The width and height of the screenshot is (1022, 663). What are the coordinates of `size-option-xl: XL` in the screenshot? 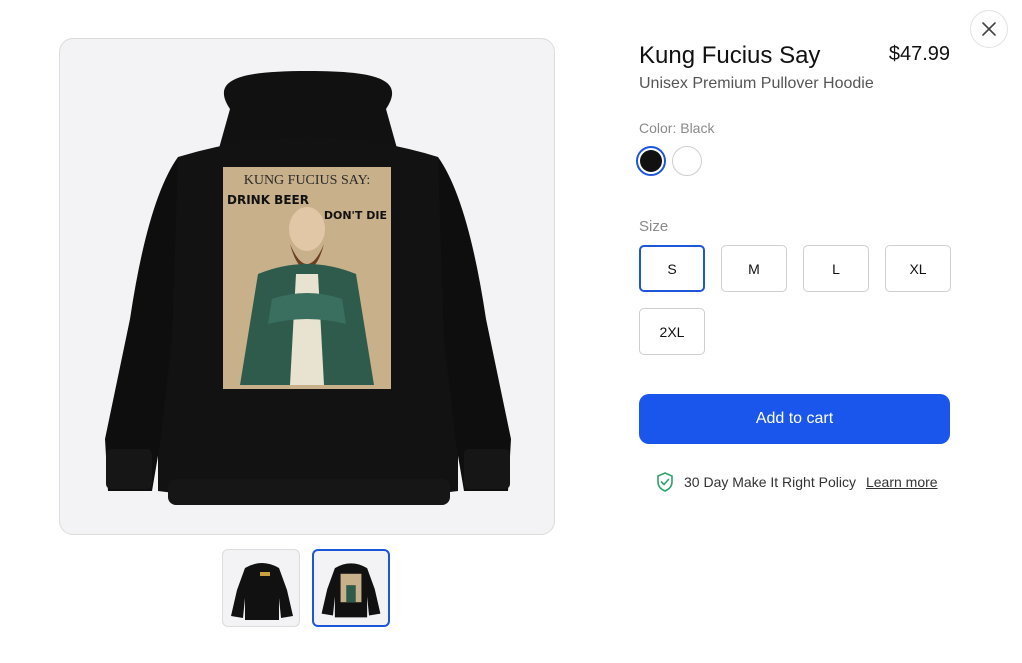 It's located at (918, 268).